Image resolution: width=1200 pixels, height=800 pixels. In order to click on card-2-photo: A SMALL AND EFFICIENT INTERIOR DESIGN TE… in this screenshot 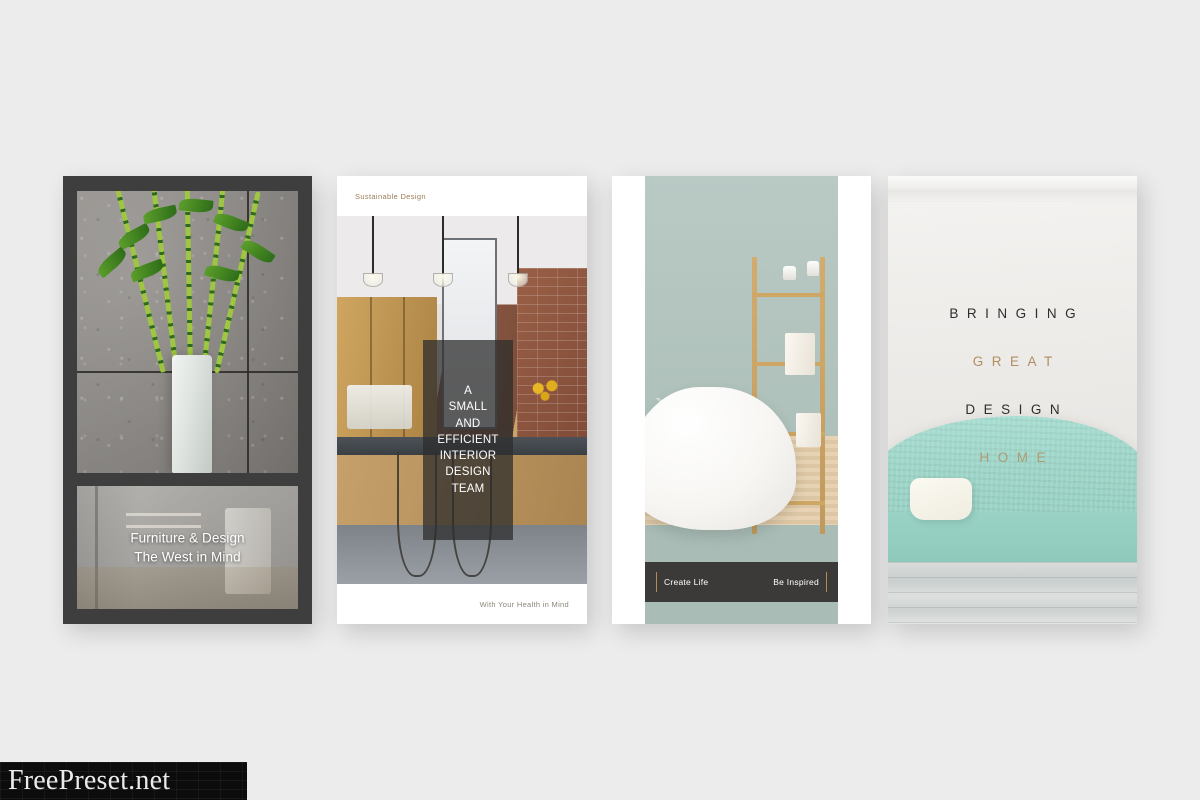, I will do `click(462, 400)`.